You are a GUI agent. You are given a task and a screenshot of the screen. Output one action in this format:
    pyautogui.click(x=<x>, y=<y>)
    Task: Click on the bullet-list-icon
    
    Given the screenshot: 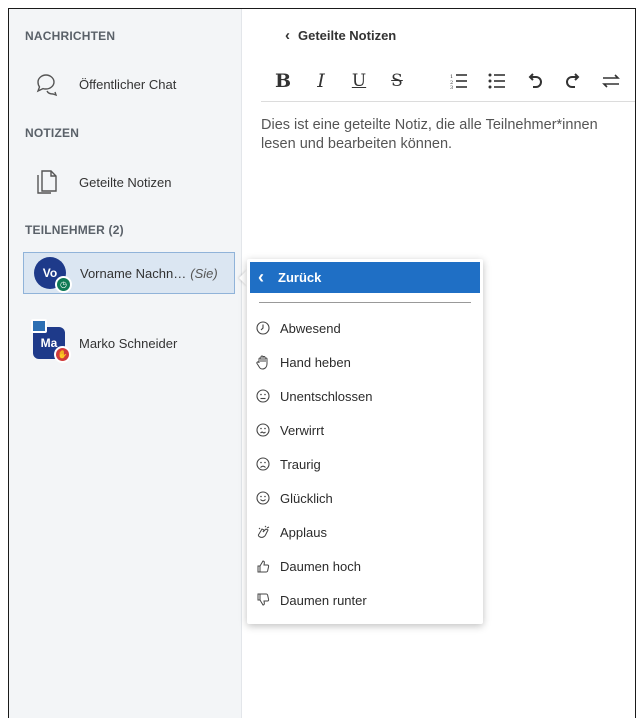 What is the action you would take?
    pyautogui.click(x=497, y=81)
    